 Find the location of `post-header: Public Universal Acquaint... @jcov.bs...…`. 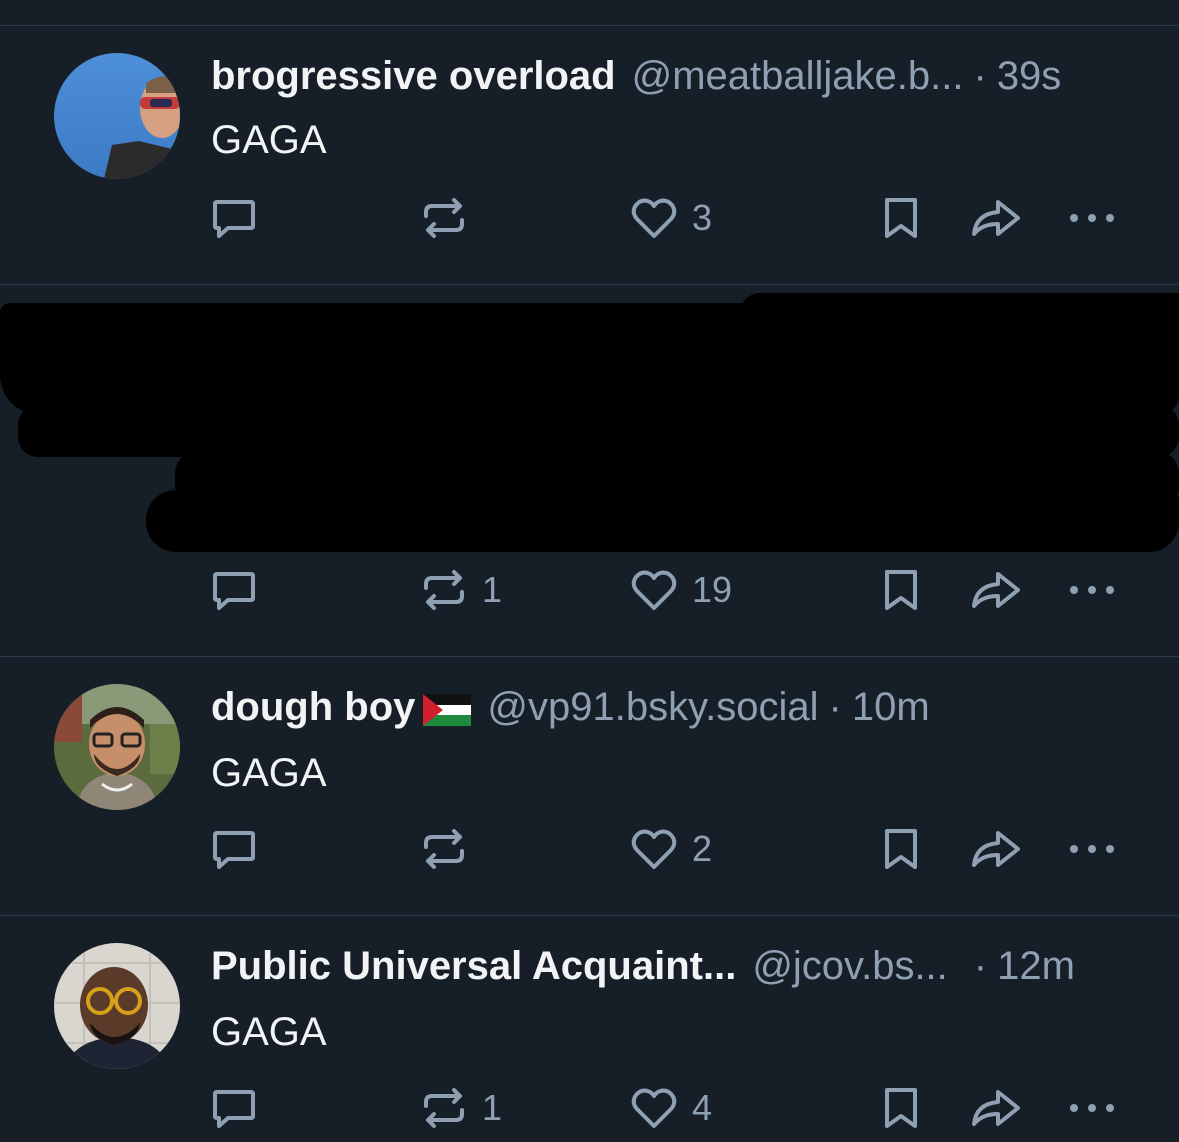

post-header: Public Universal Acquaint... @jcov.bs...… is located at coordinates (673, 966).